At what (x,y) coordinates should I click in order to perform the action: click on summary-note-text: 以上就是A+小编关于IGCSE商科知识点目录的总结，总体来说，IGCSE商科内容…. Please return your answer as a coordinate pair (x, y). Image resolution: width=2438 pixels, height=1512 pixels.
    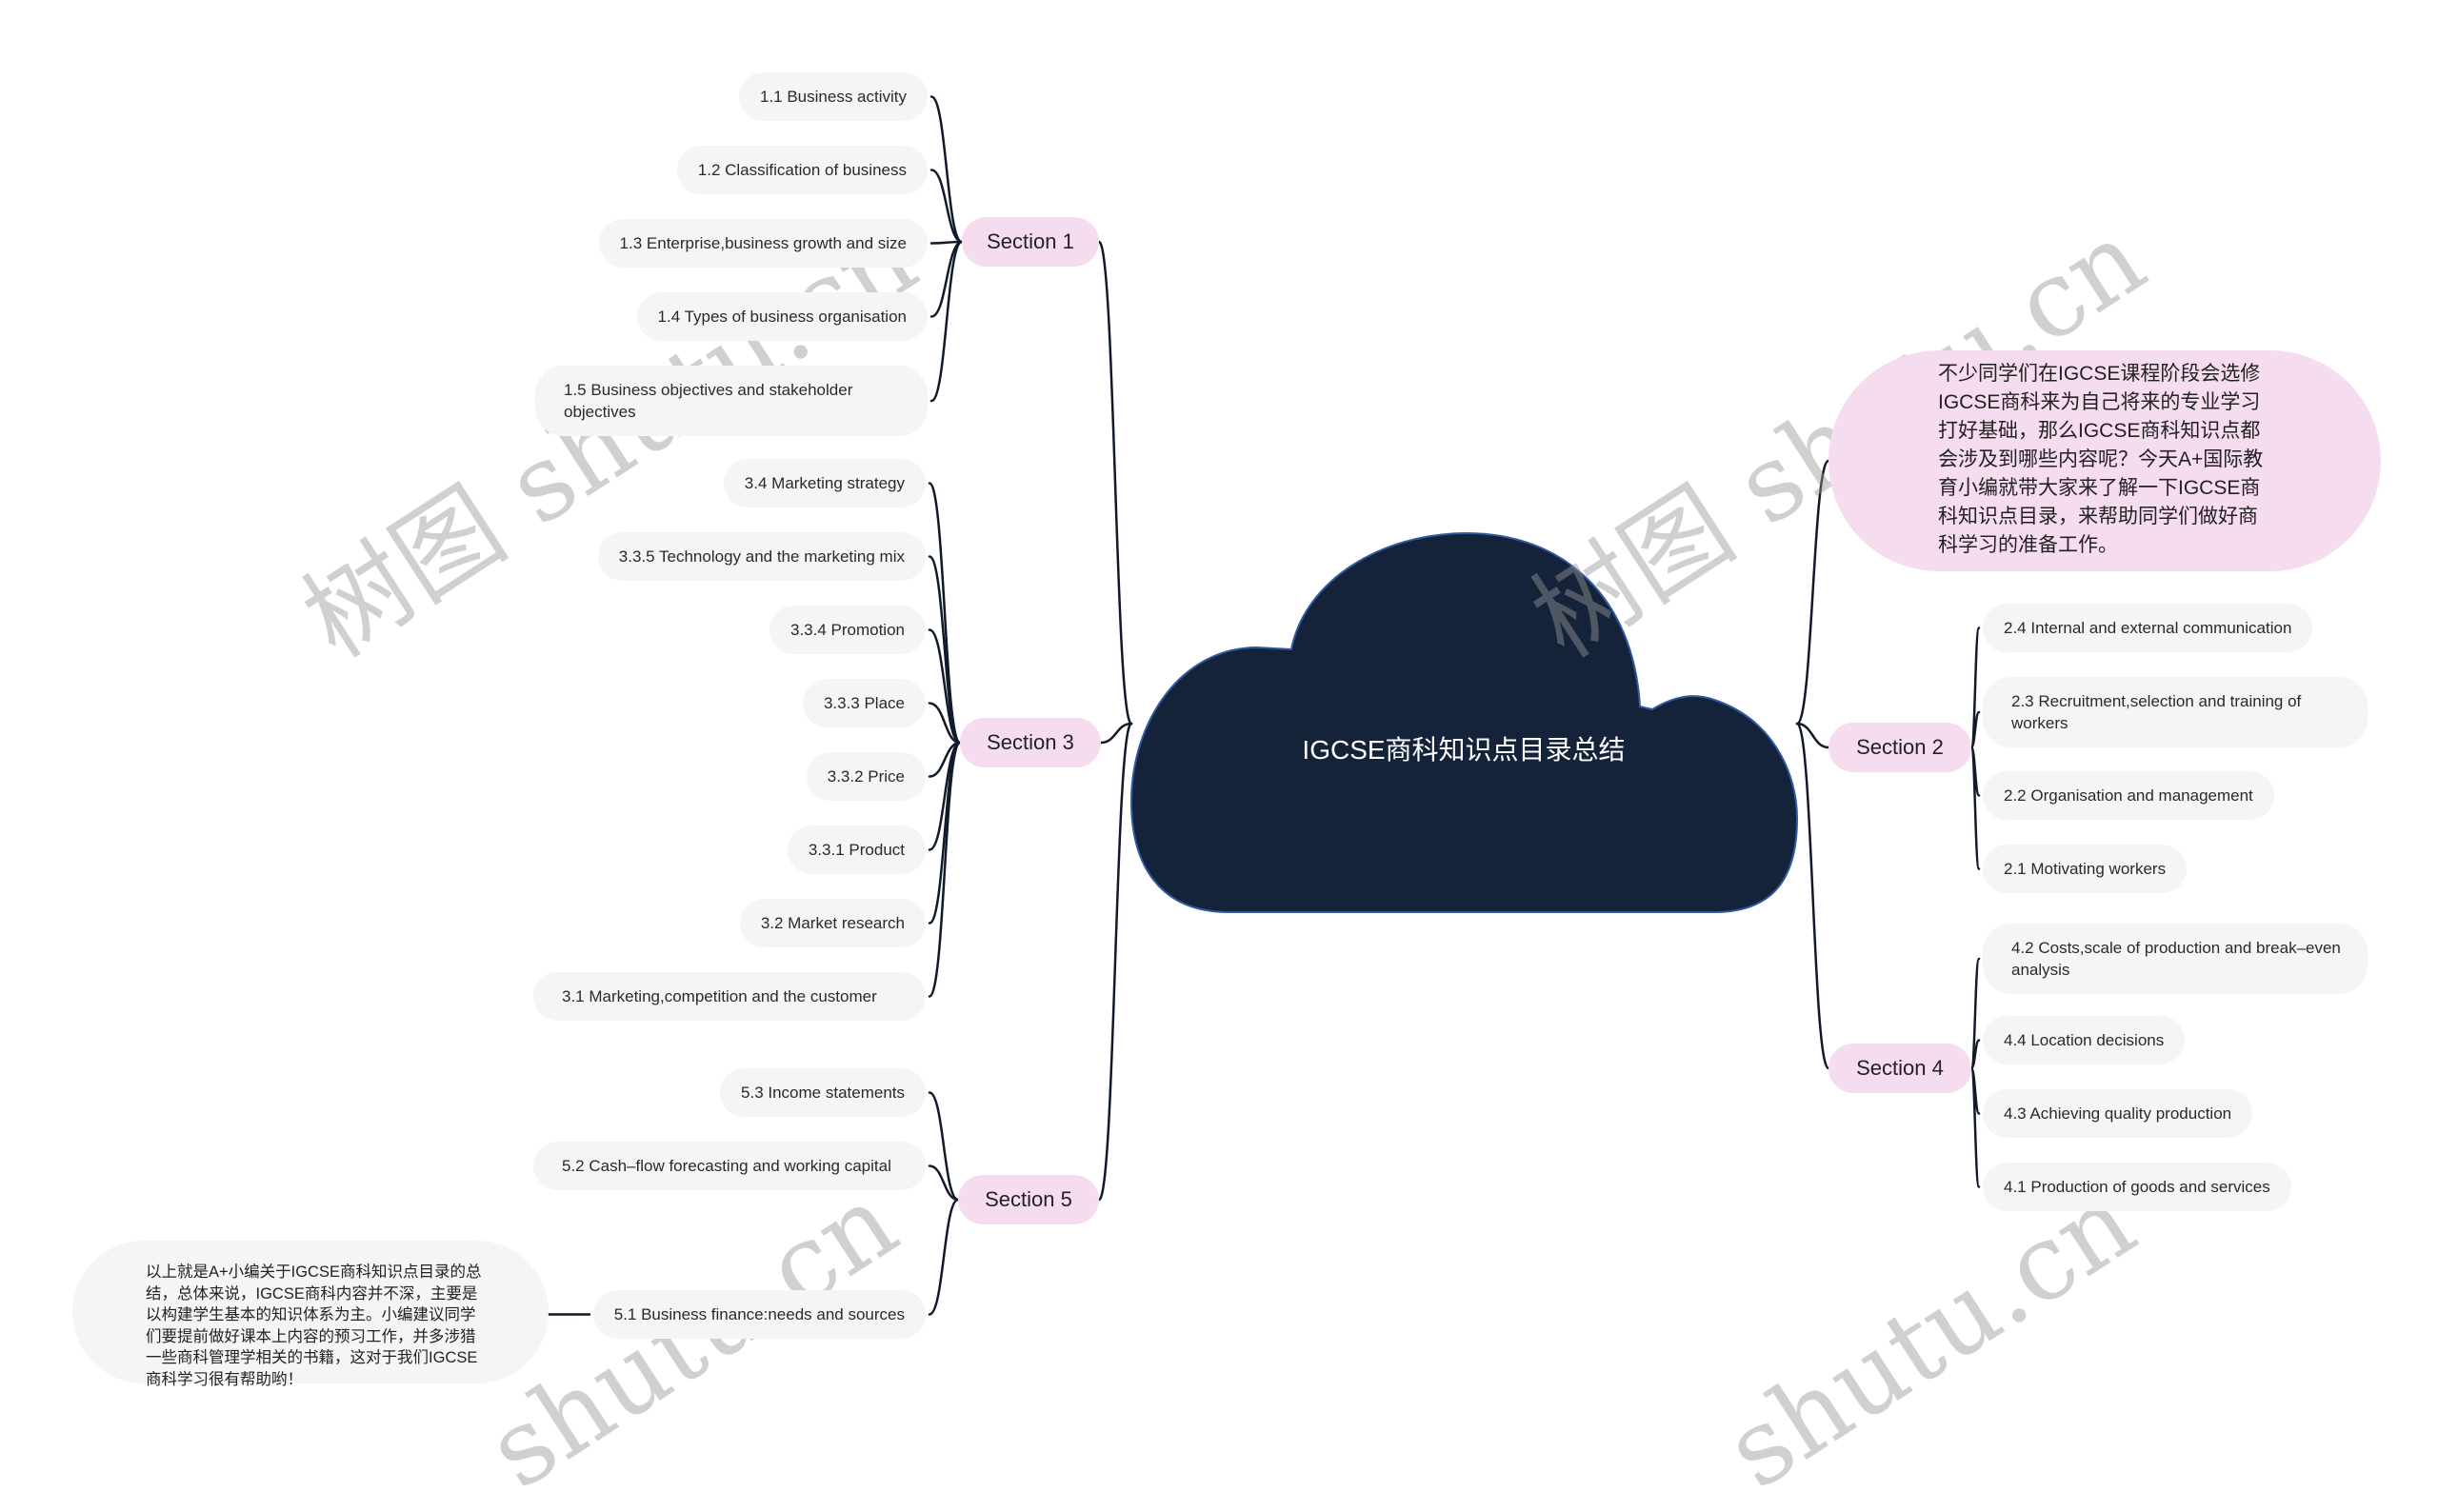
    Looking at the image, I should click on (314, 1325).